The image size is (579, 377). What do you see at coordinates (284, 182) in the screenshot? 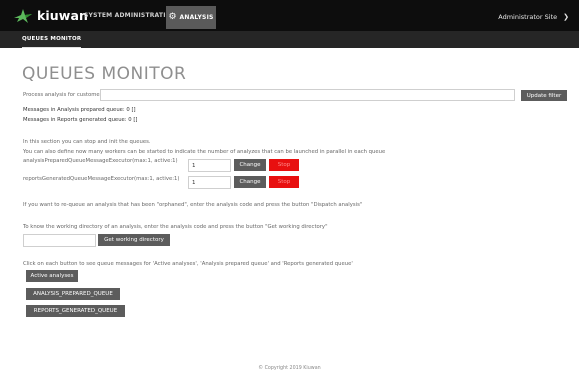
I see `executor2-stop-button: Stop` at bounding box center [284, 182].